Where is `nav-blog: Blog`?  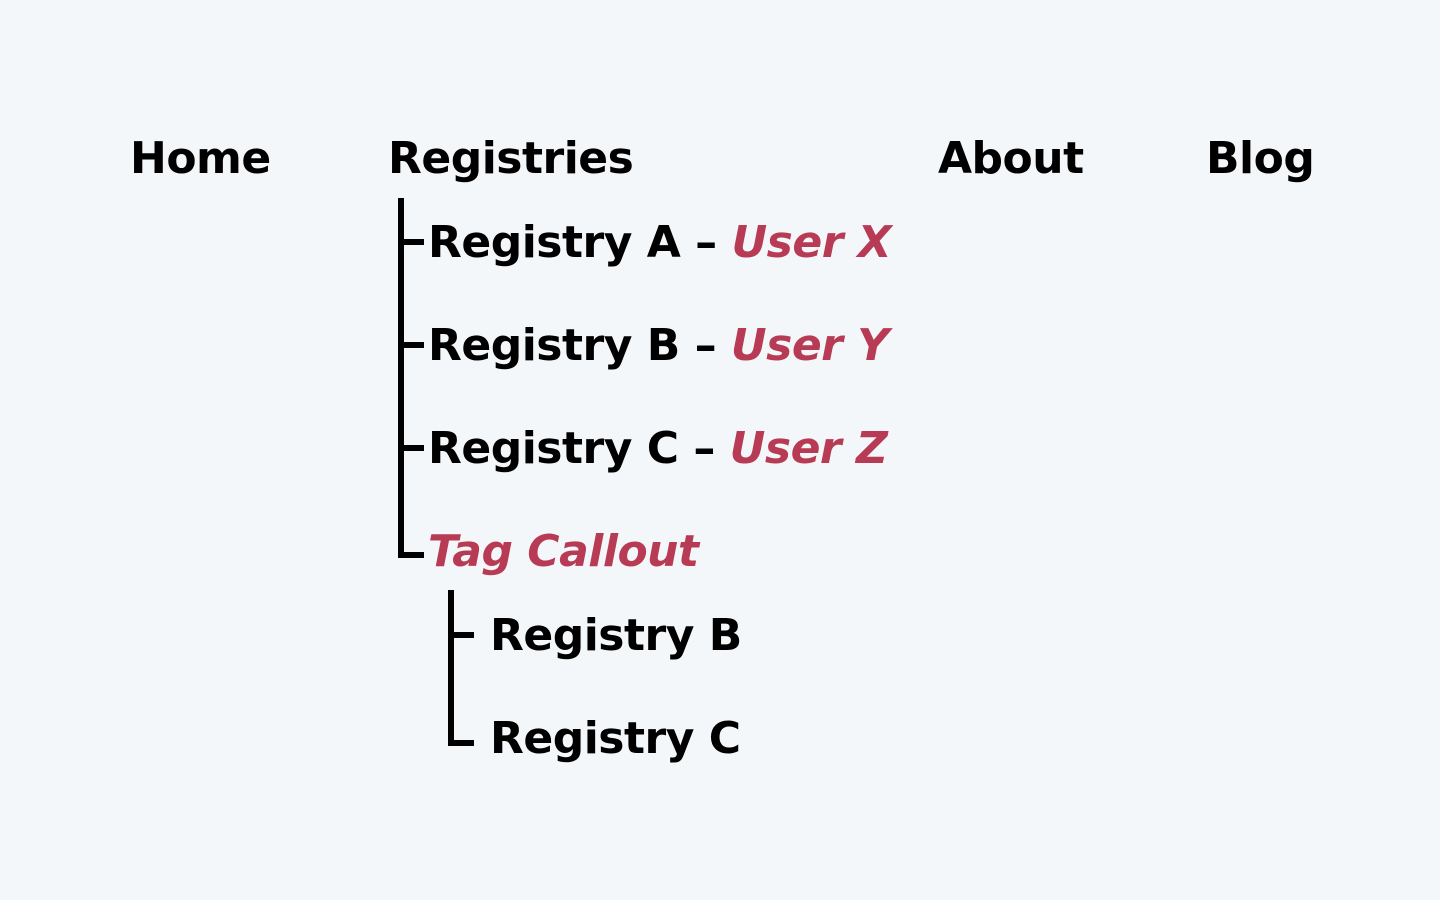 nav-blog: Blog is located at coordinates (1260, 159).